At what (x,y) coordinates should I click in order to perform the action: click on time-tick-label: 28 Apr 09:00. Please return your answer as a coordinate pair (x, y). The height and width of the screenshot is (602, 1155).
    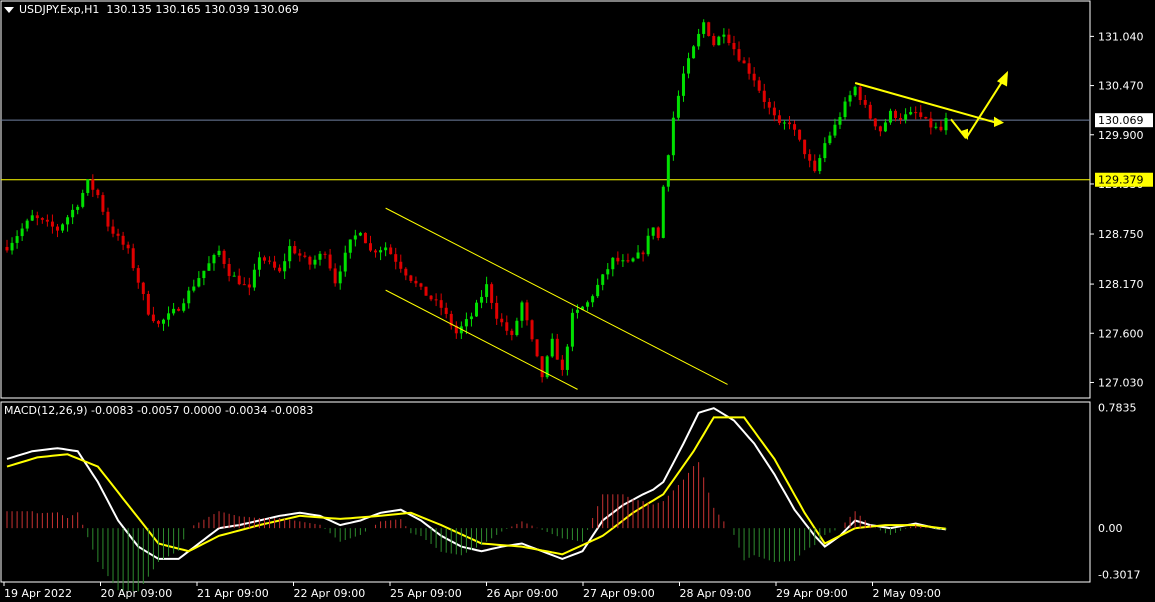
    Looking at the image, I should click on (716, 593).